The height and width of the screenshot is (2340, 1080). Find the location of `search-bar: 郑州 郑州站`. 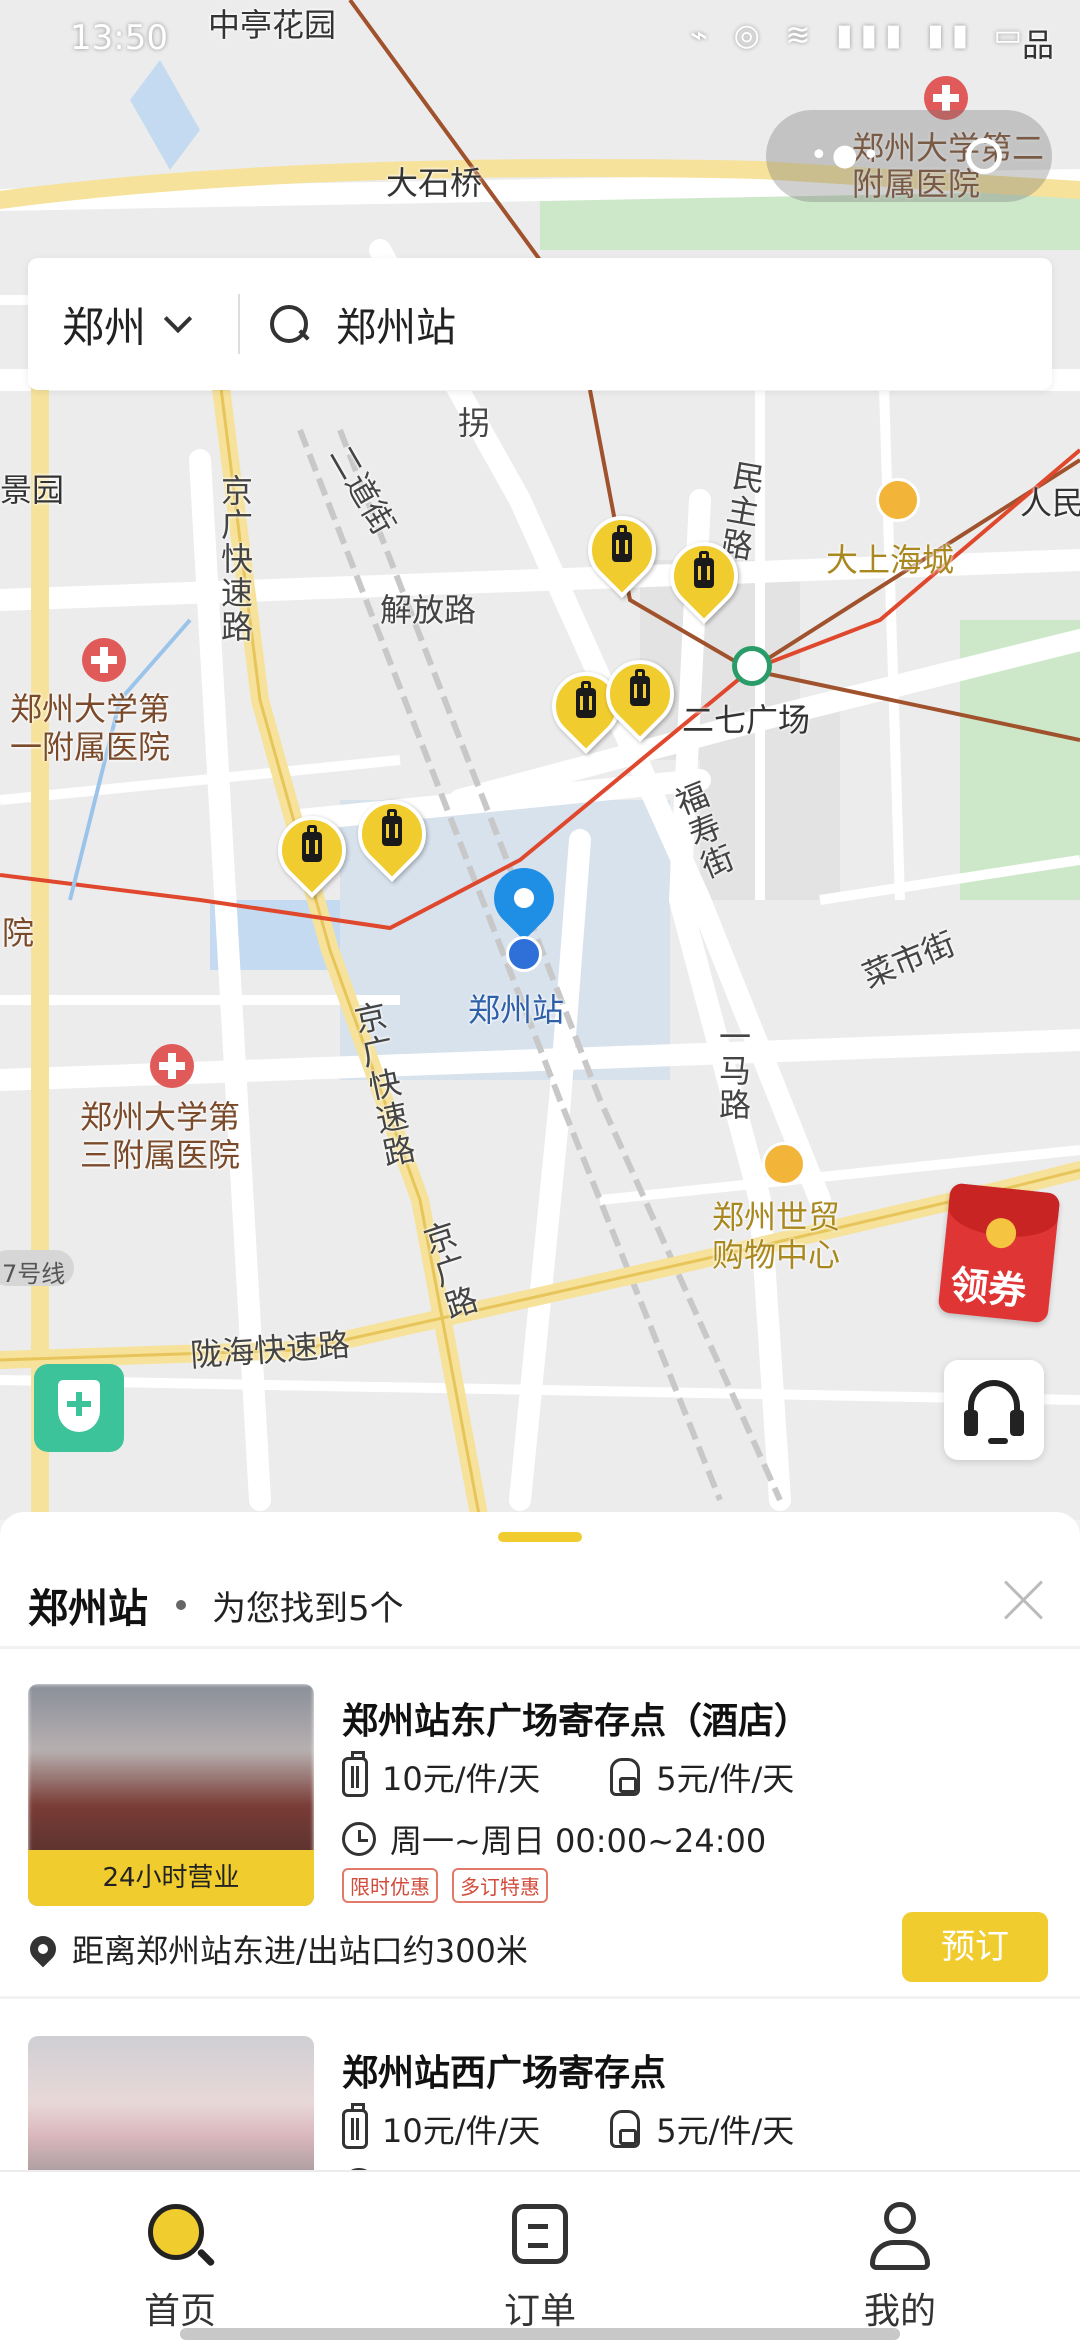

search-bar: 郑州 郑州站 is located at coordinates (540, 324).